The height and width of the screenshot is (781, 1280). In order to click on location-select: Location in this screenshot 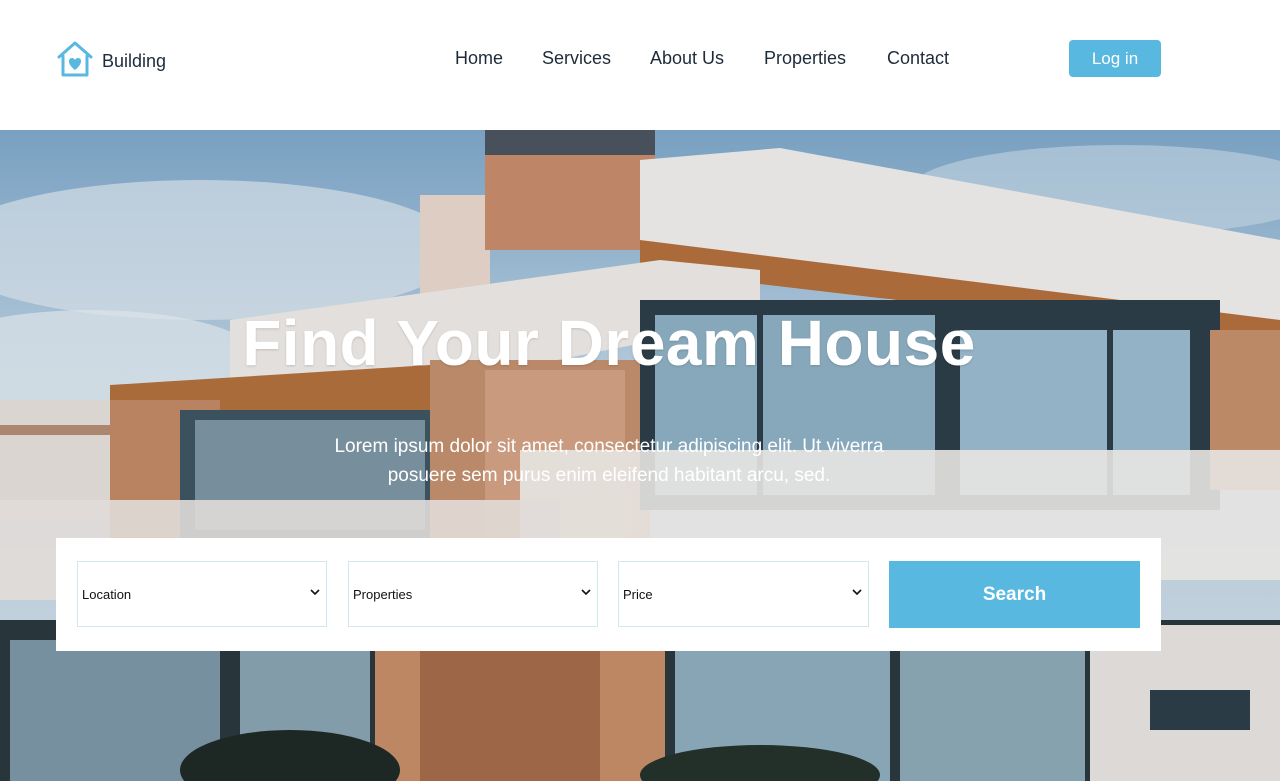, I will do `click(202, 594)`.